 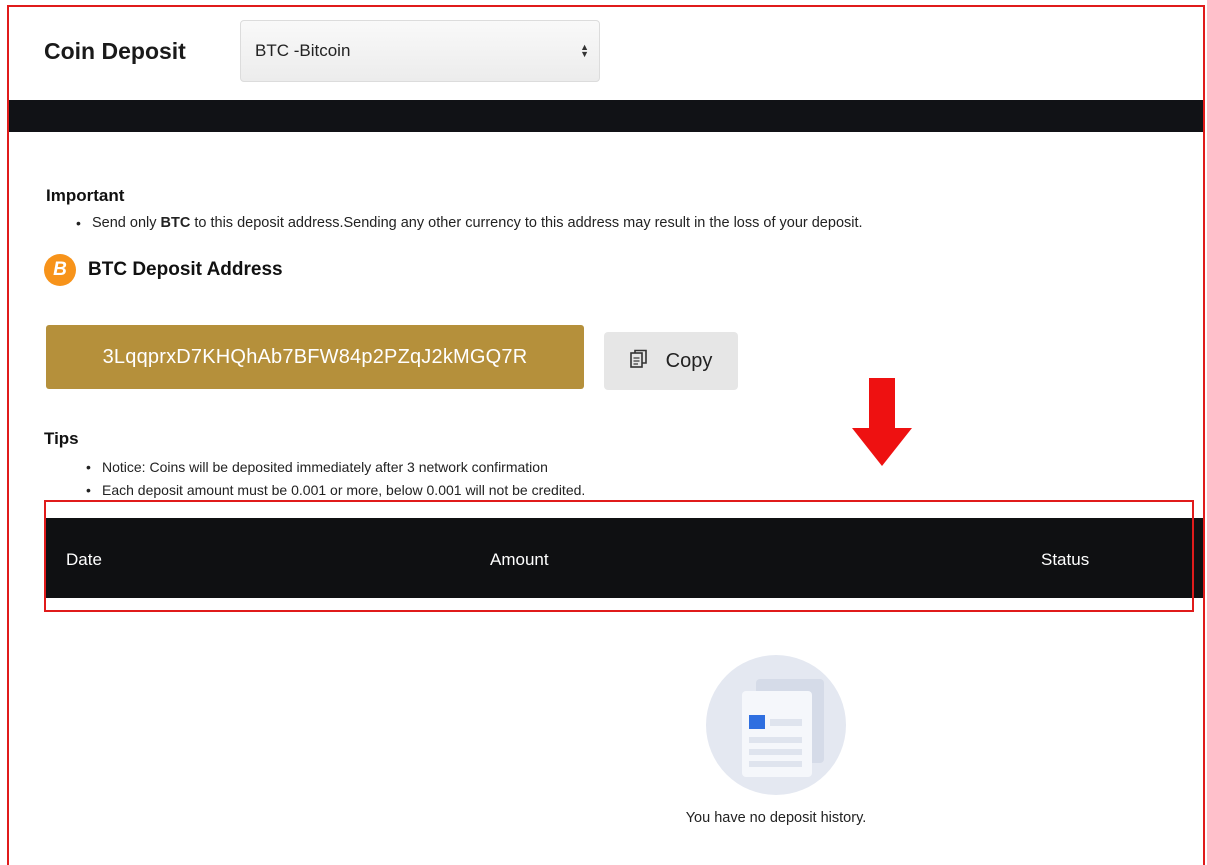 What do you see at coordinates (776, 725) in the screenshot?
I see `empty-history-icon` at bounding box center [776, 725].